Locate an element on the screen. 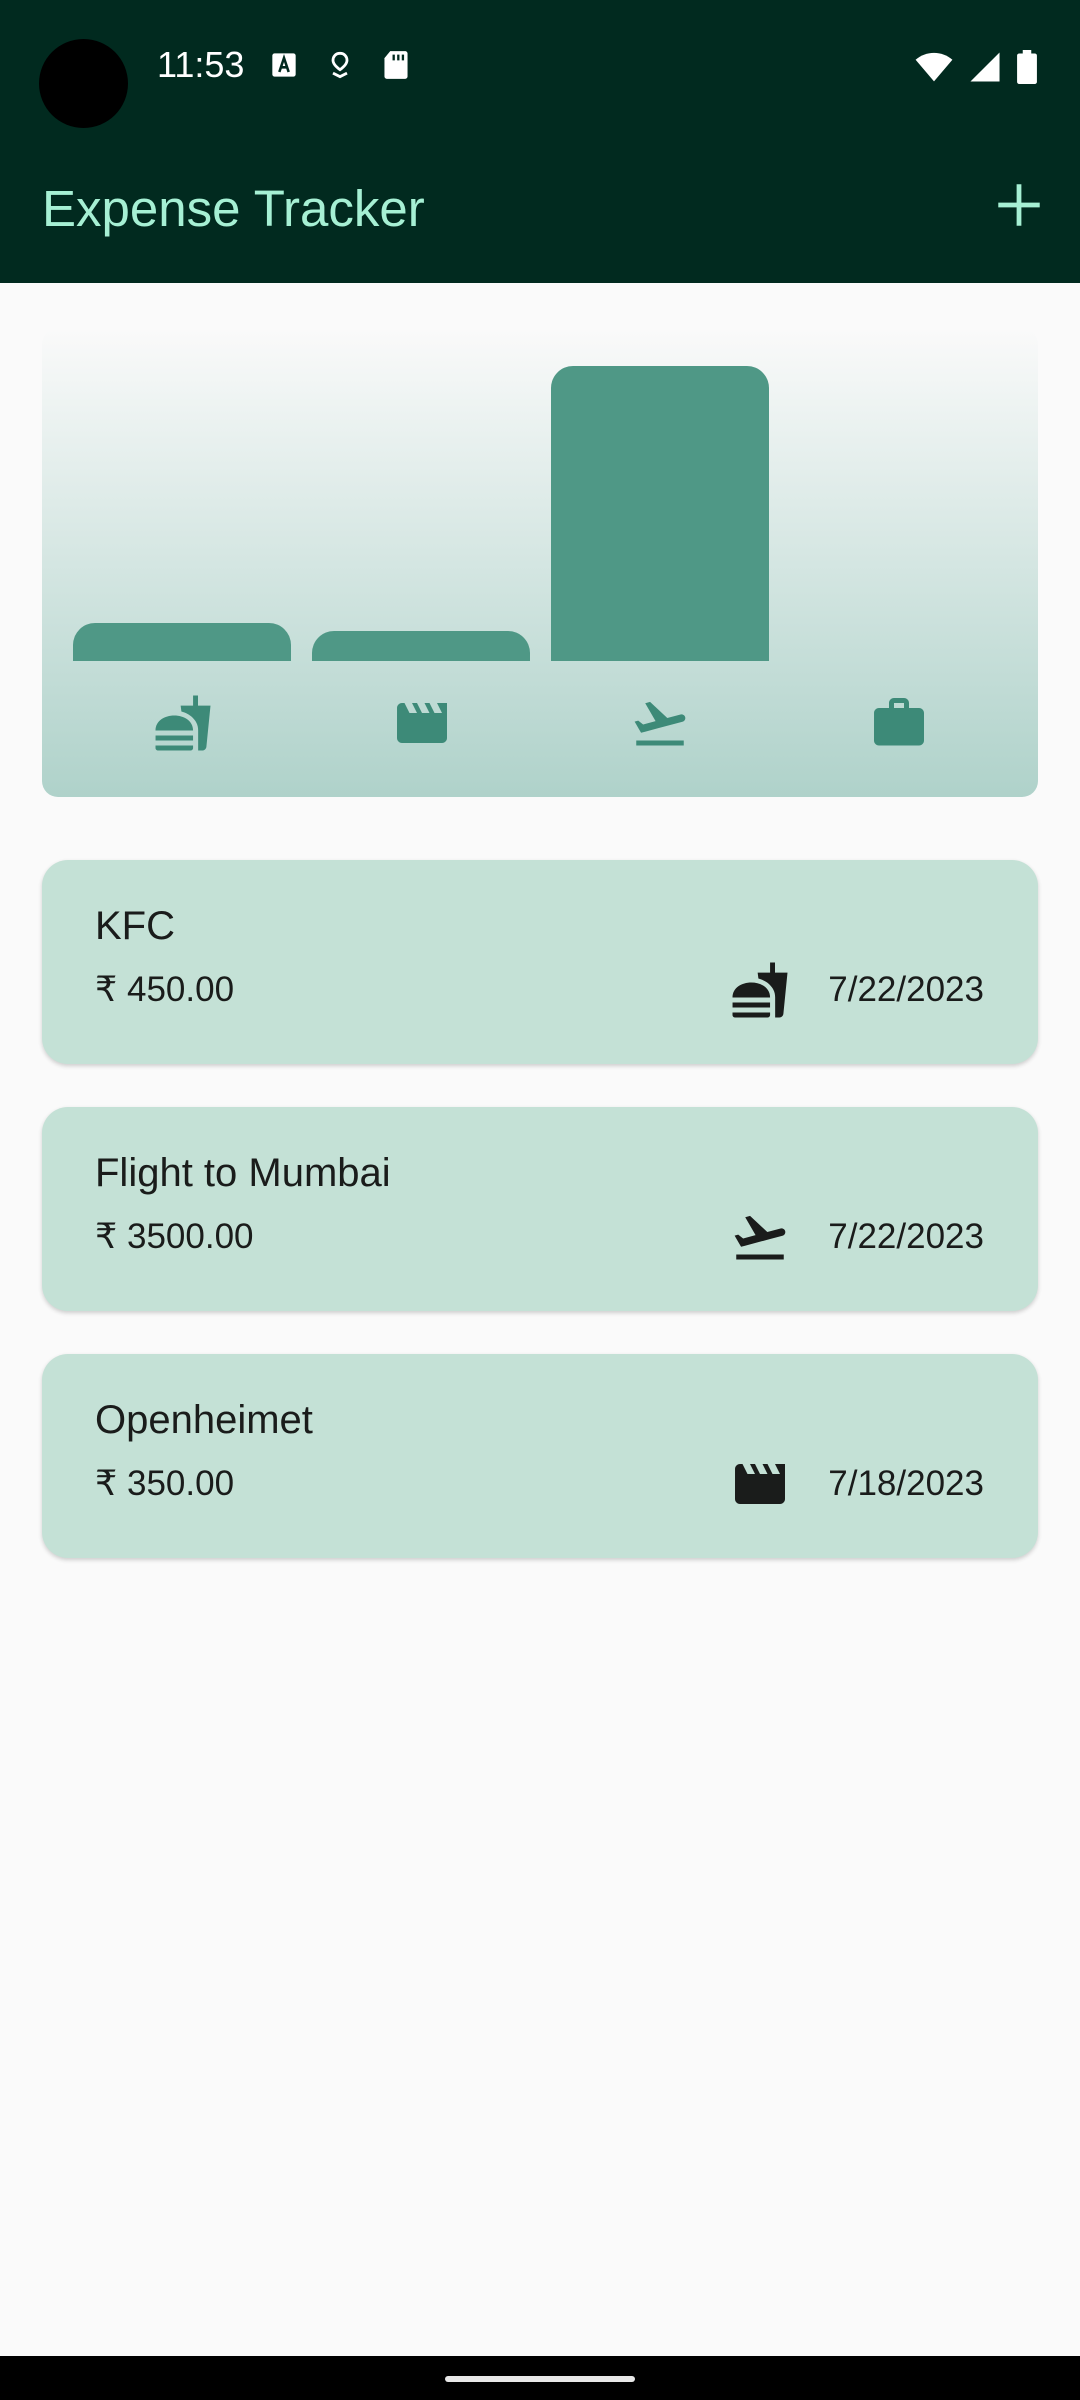 The image size is (1080, 2400). expense-amount: ₹ 350.00 is located at coordinates (165, 1483).